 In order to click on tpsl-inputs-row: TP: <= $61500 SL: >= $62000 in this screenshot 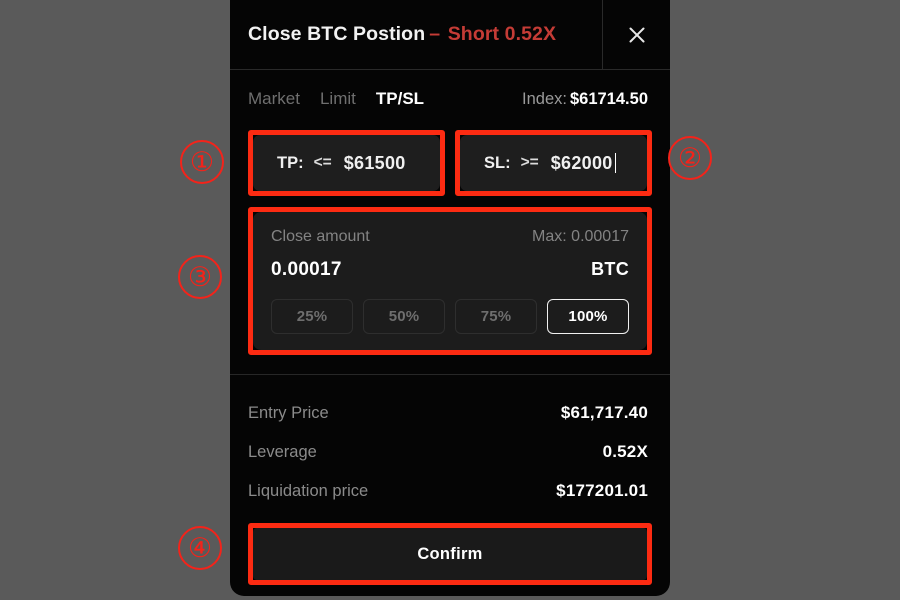, I will do `click(450, 163)`.